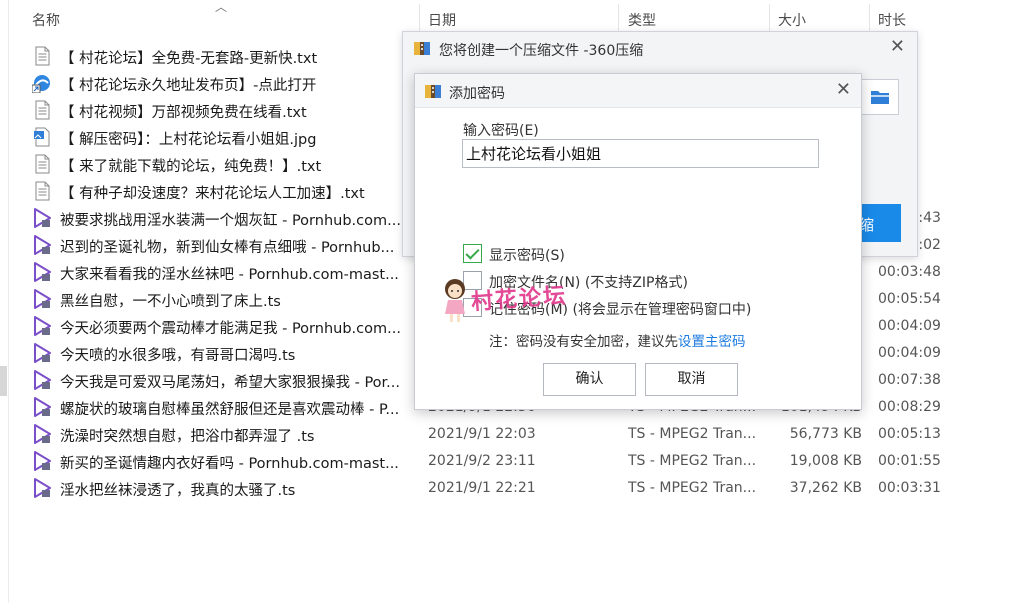 The image size is (1032, 603). I want to click on create-archive-title: 您将创建一个压缩文件 -360压缩, so click(541, 51).